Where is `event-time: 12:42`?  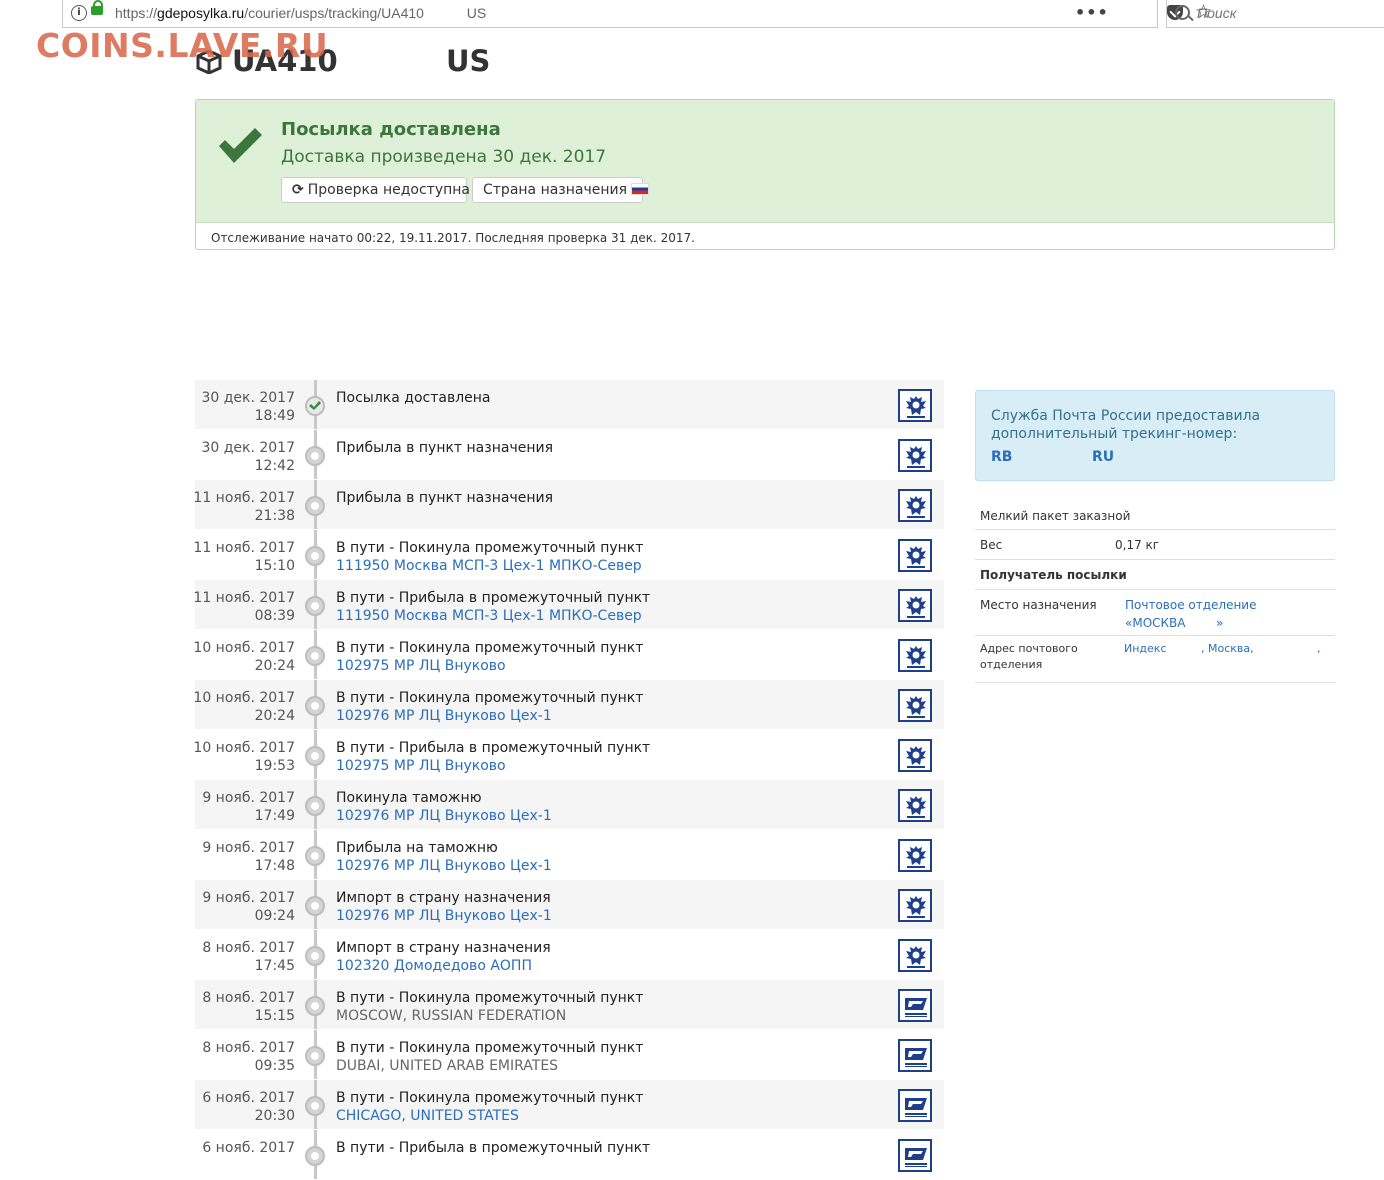
event-time: 12:42 is located at coordinates (274, 466).